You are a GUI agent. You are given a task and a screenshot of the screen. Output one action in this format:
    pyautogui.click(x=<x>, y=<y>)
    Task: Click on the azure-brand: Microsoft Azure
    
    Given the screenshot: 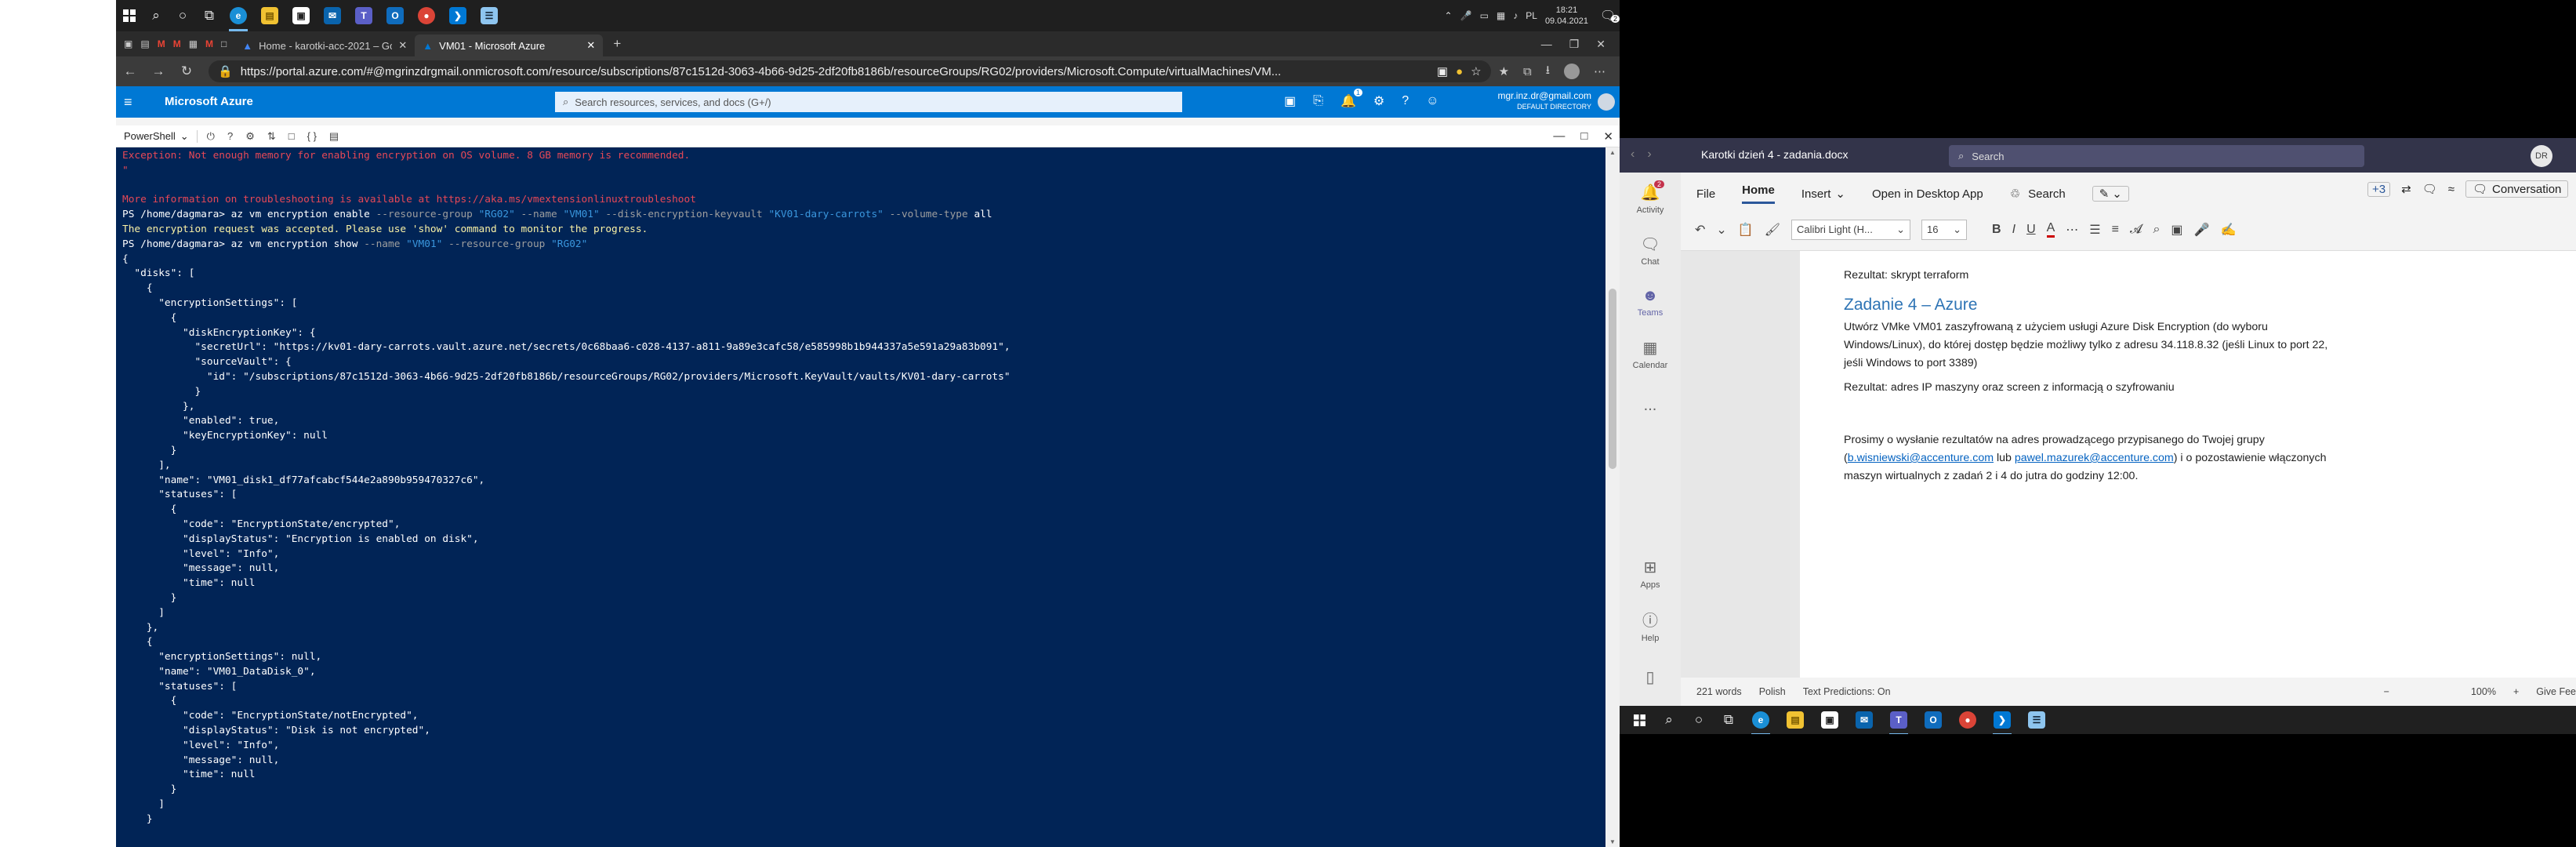 What is the action you would take?
    pyautogui.click(x=209, y=101)
    